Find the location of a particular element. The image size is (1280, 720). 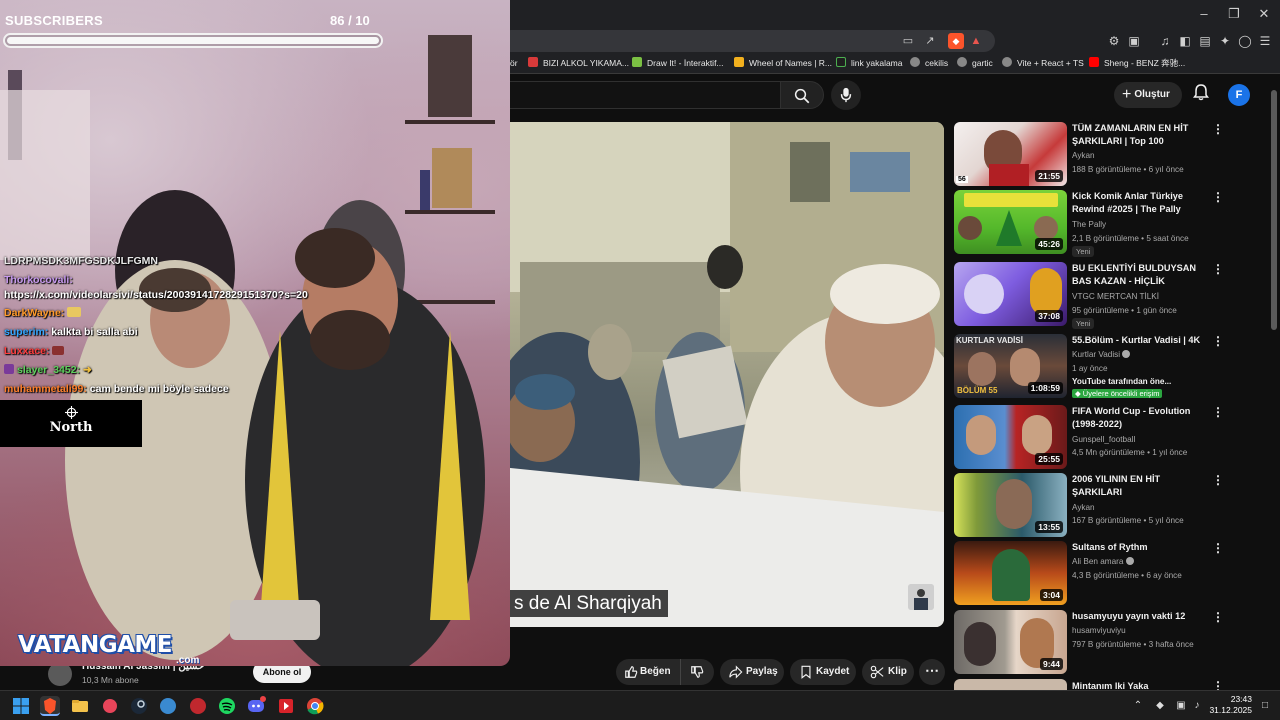

video-thumbnail: KURTLAR VADİSİ BÖLÜM 55 1:08:59 is located at coordinates (1010, 366).